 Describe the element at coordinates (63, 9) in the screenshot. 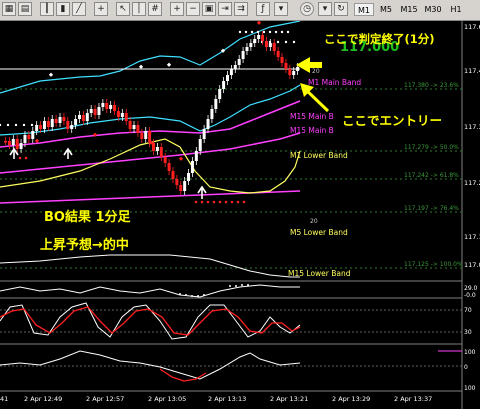

I see `candle-chart-icon: ▮` at that location.